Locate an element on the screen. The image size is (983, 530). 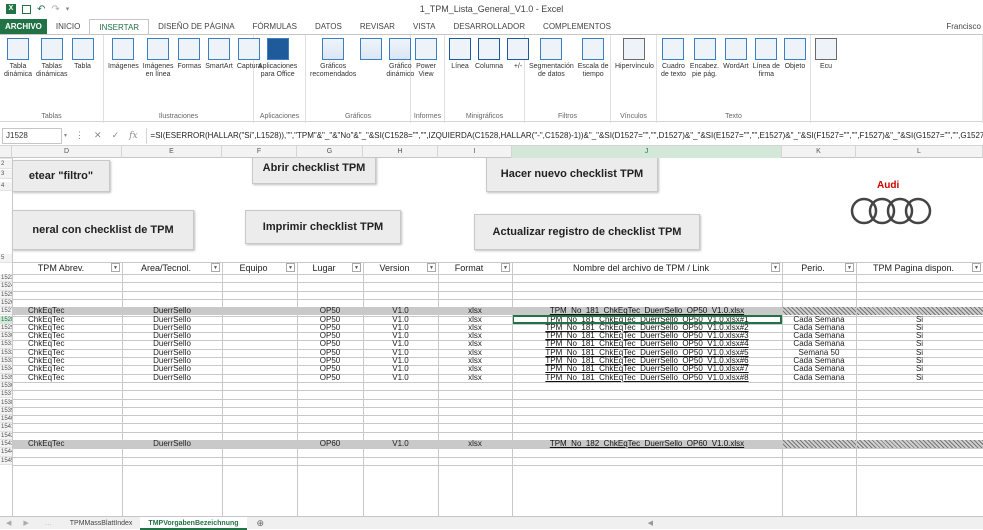
row-header: 1541 is located at coordinates (6, 427).